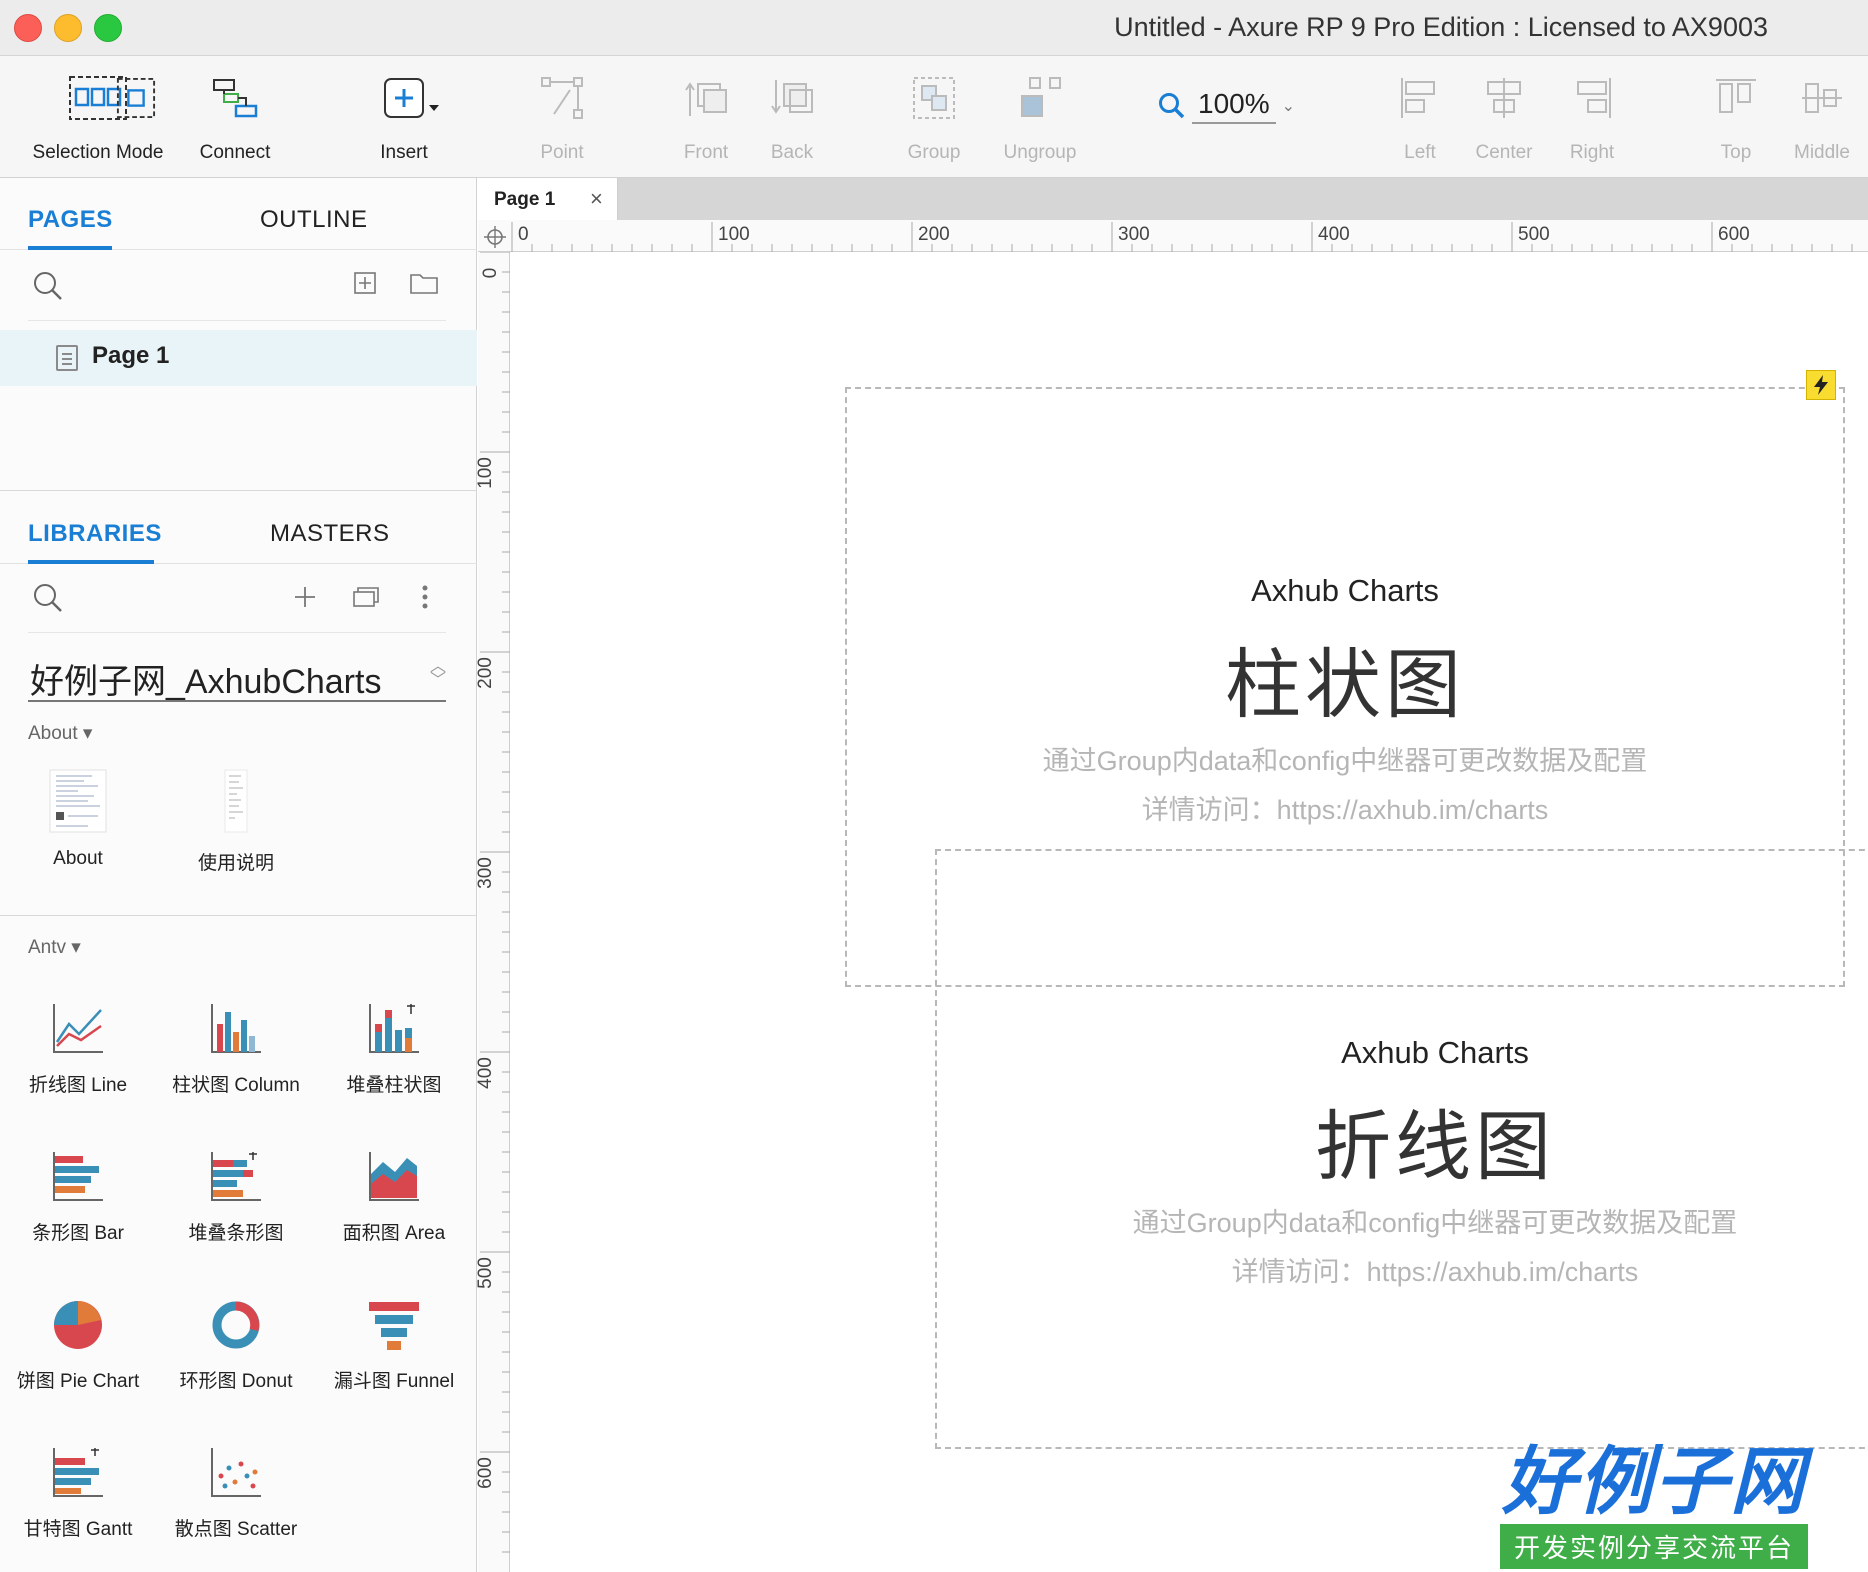 This screenshot has width=1868, height=1572. What do you see at coordinates (706, 117) in the screenshot?
I see `bring-front-button: Front` at bounding box center [706, 117].